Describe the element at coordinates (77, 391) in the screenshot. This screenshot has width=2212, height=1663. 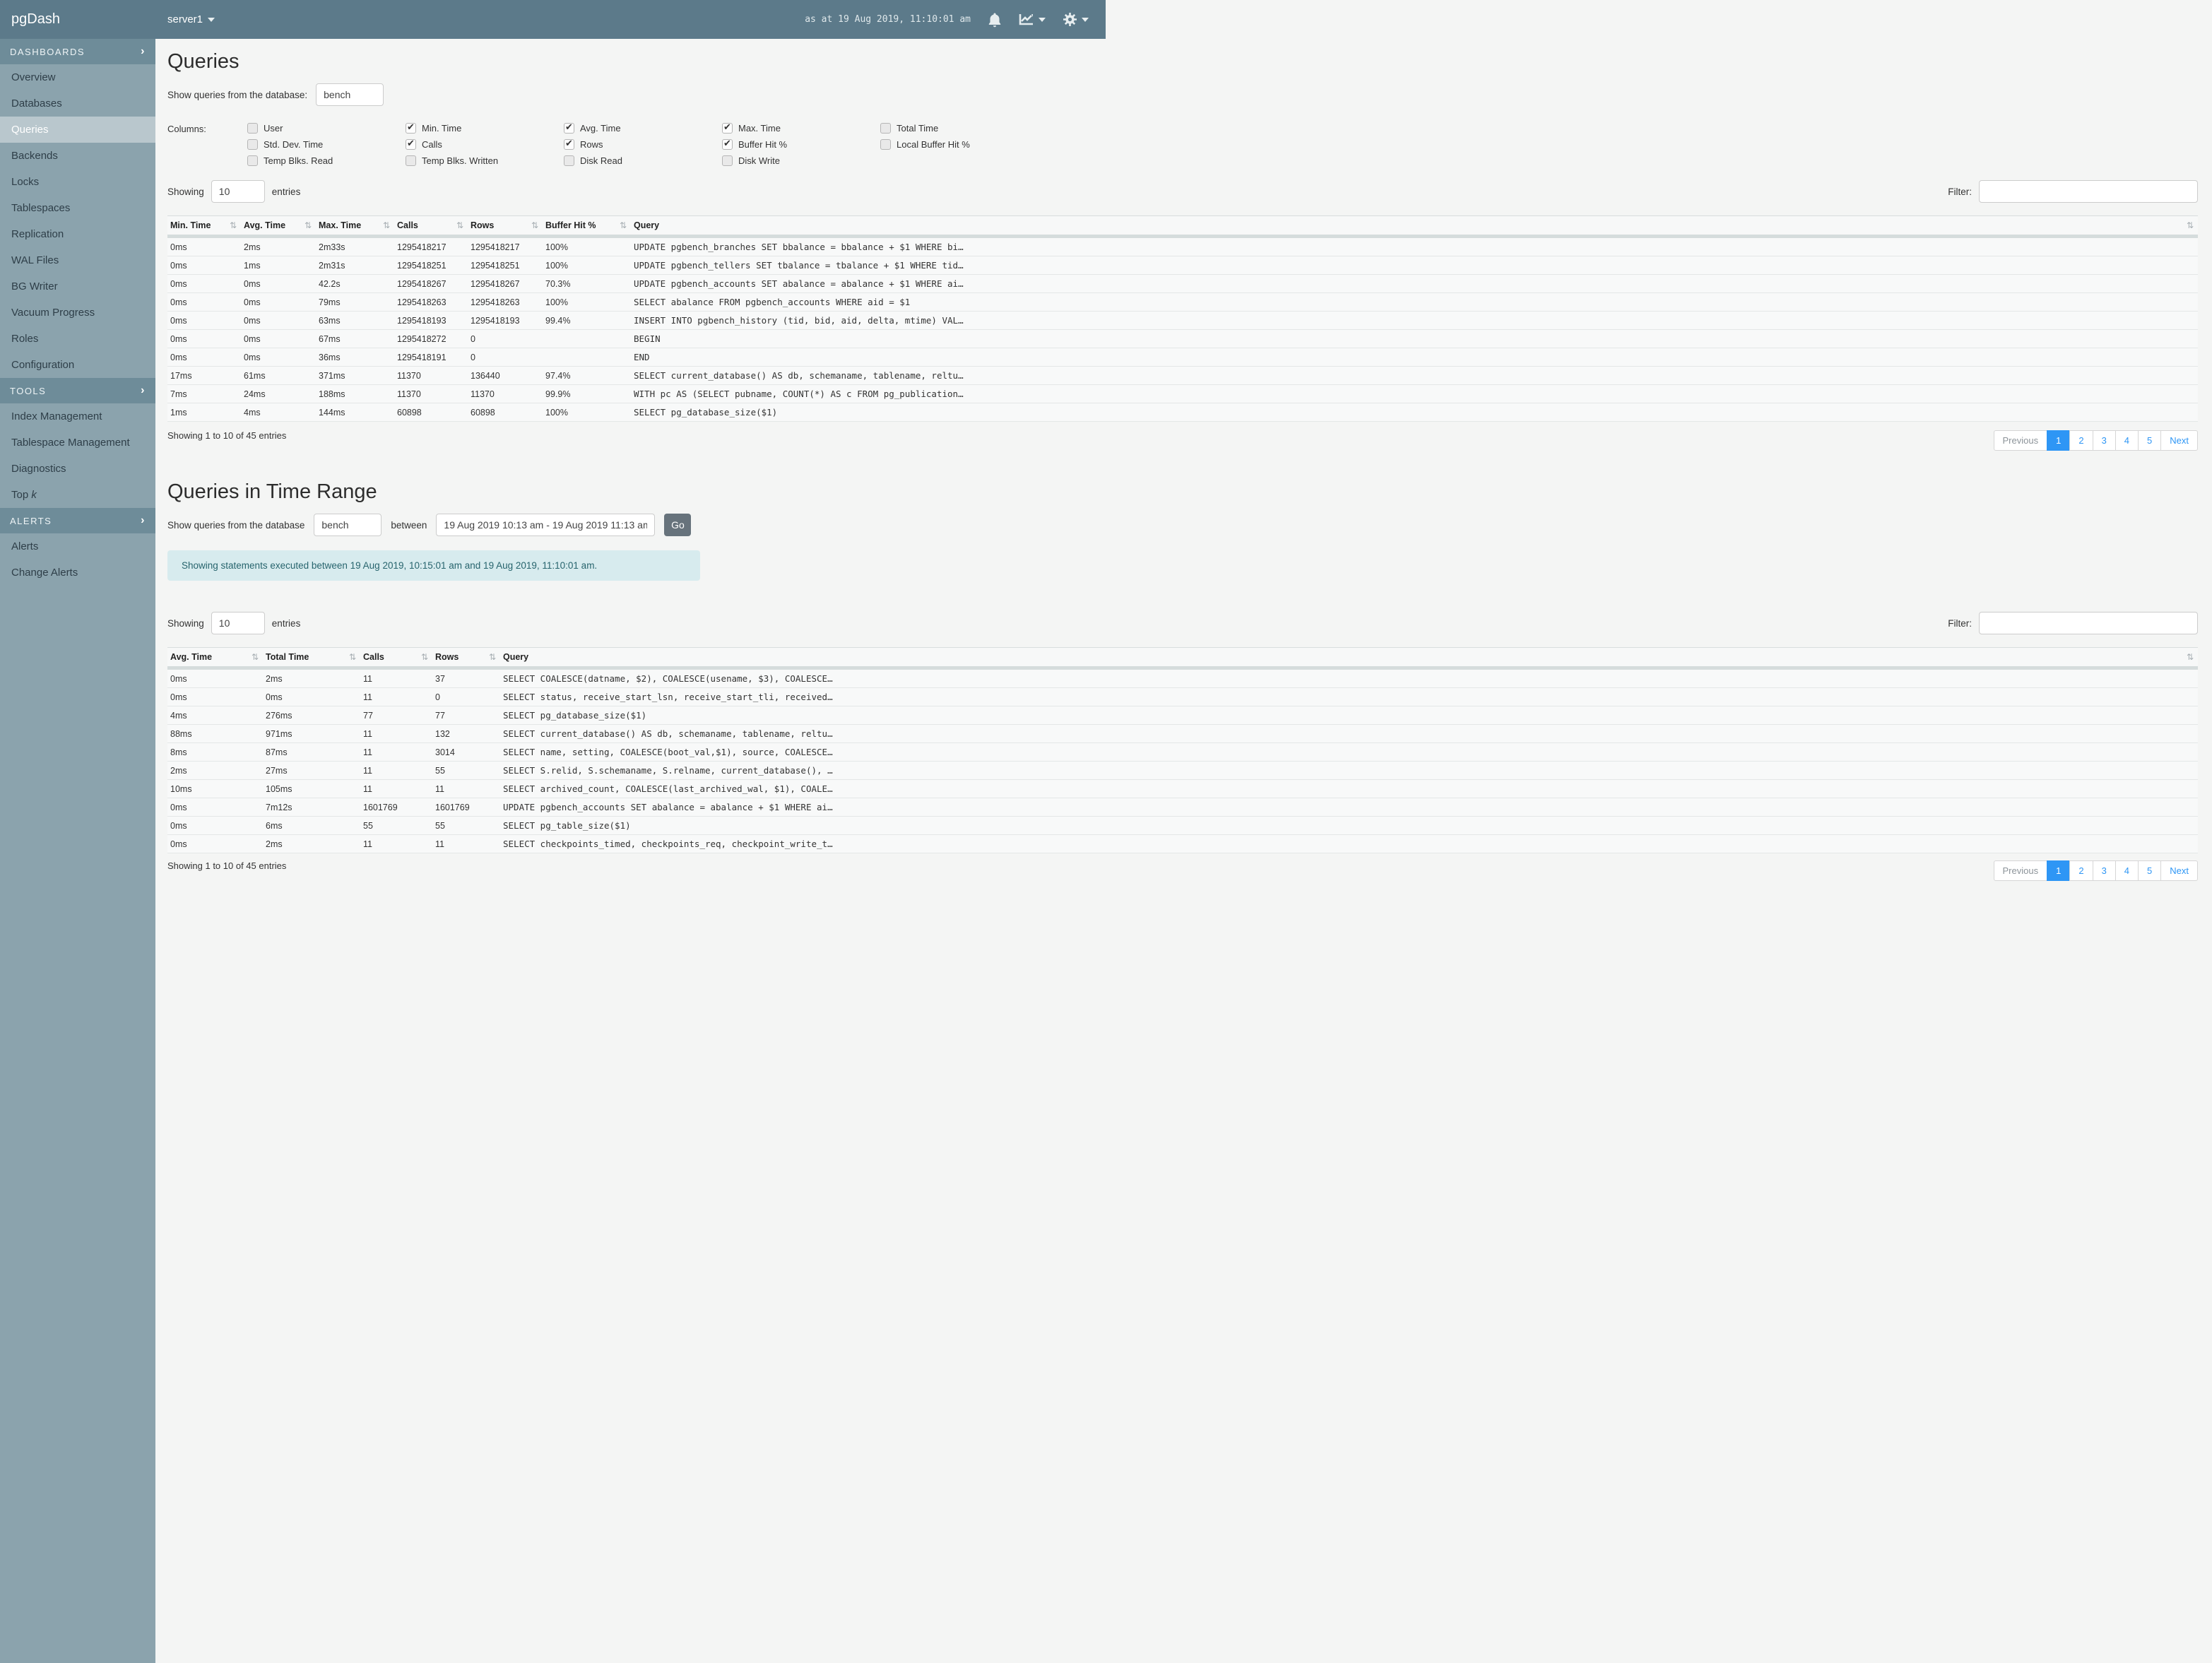
I see `sidebar-section-tools: TOOLS ›` at that location.